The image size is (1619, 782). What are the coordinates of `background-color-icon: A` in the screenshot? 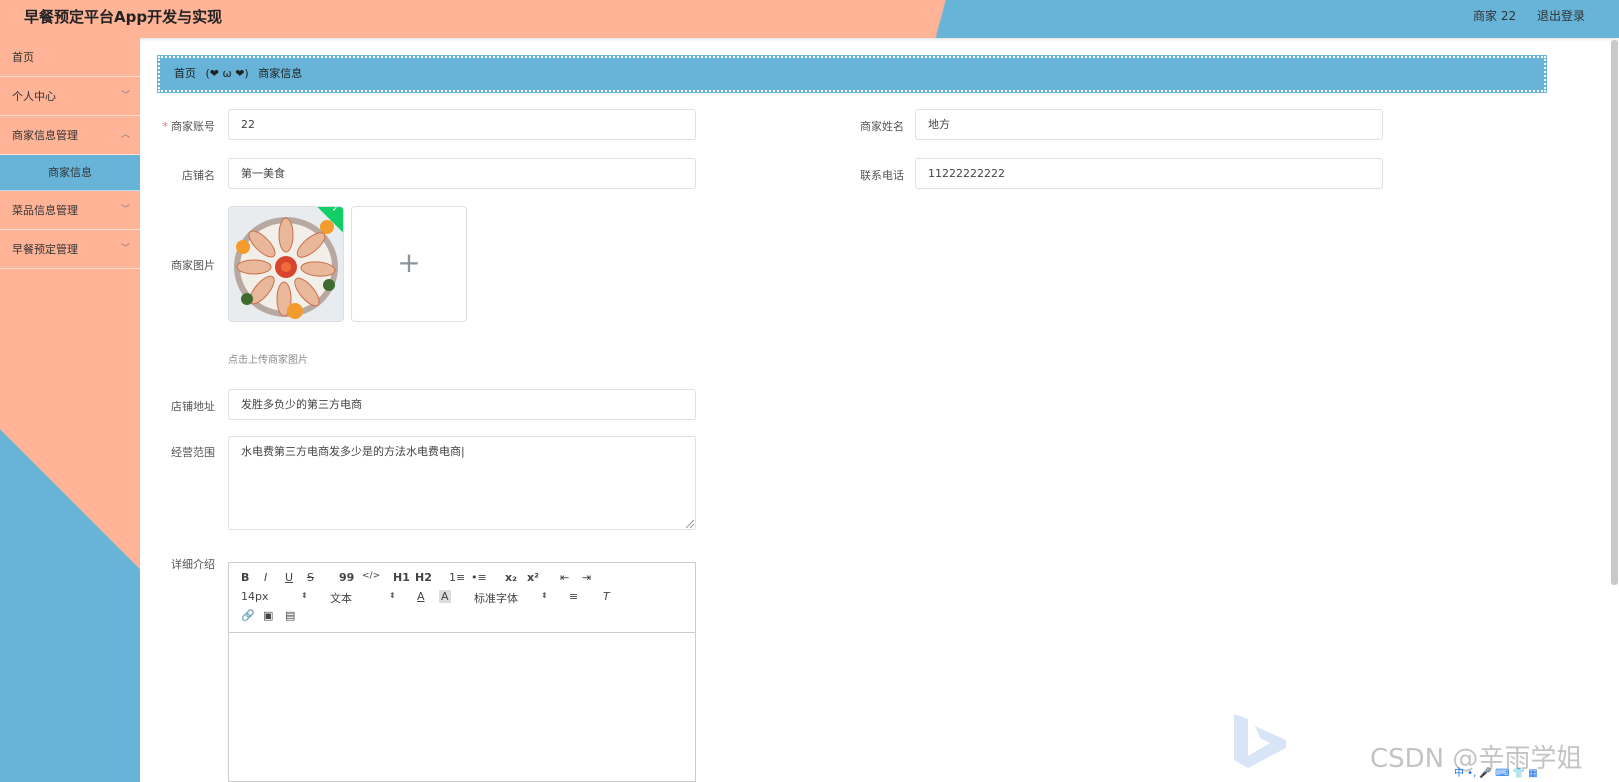 It's located at (445, 596).